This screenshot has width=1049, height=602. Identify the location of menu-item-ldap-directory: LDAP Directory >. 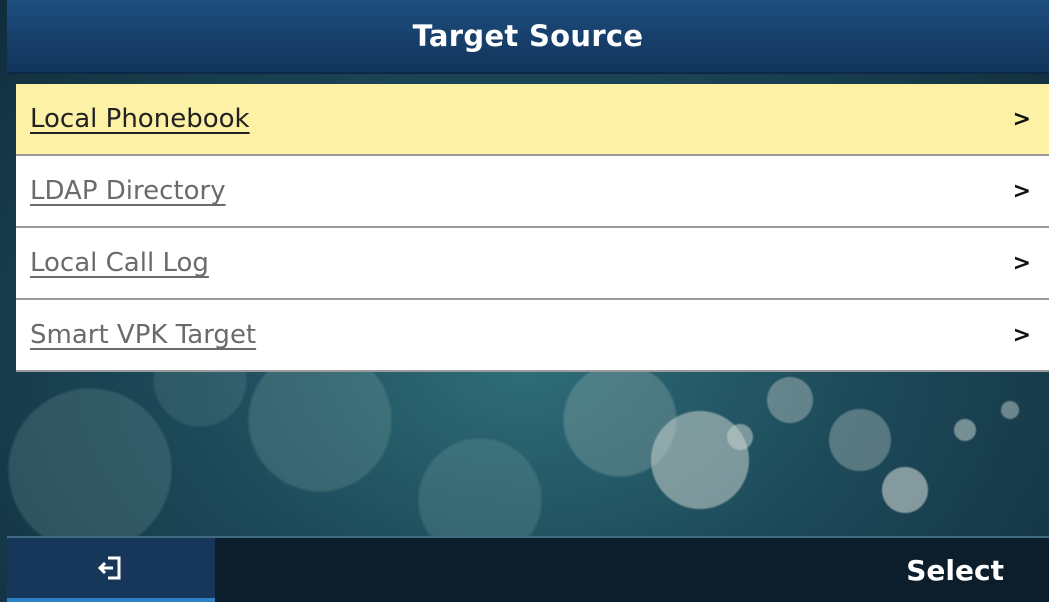
(532, 192).